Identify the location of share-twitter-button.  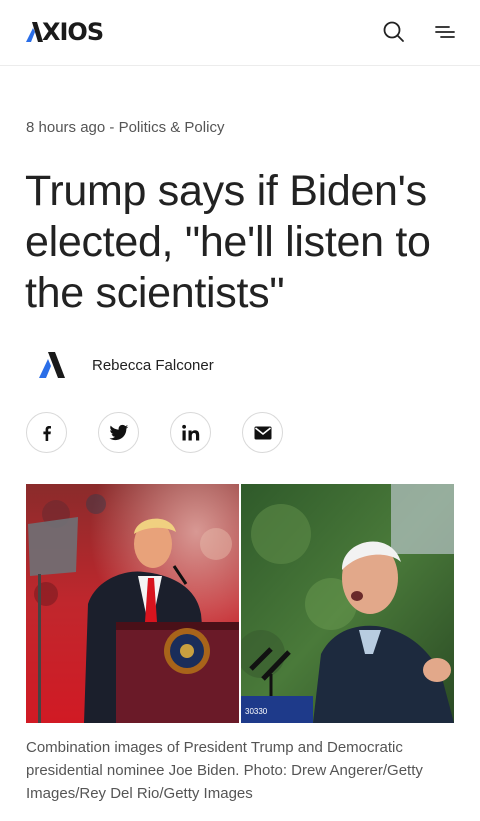
(118, 432).